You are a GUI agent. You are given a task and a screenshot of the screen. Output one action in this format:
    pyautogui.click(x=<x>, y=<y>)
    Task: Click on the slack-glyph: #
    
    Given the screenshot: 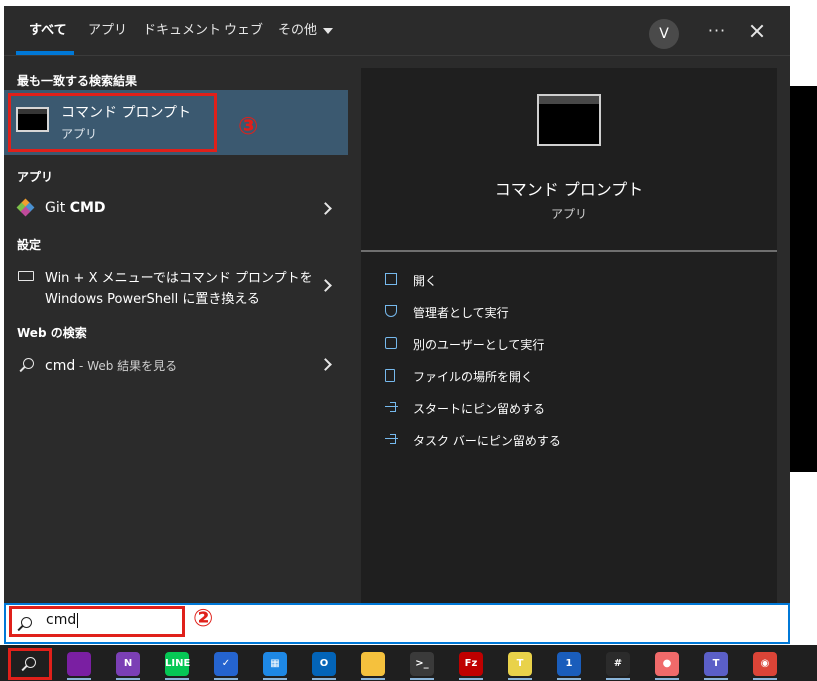 What is the action you would take?
    pyautogui.click(x=618, y=663)
    